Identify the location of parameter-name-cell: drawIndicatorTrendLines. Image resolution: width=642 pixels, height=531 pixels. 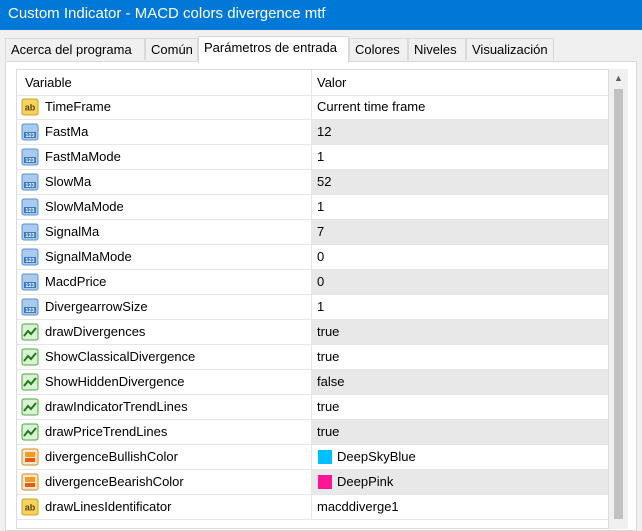
(164, 407).